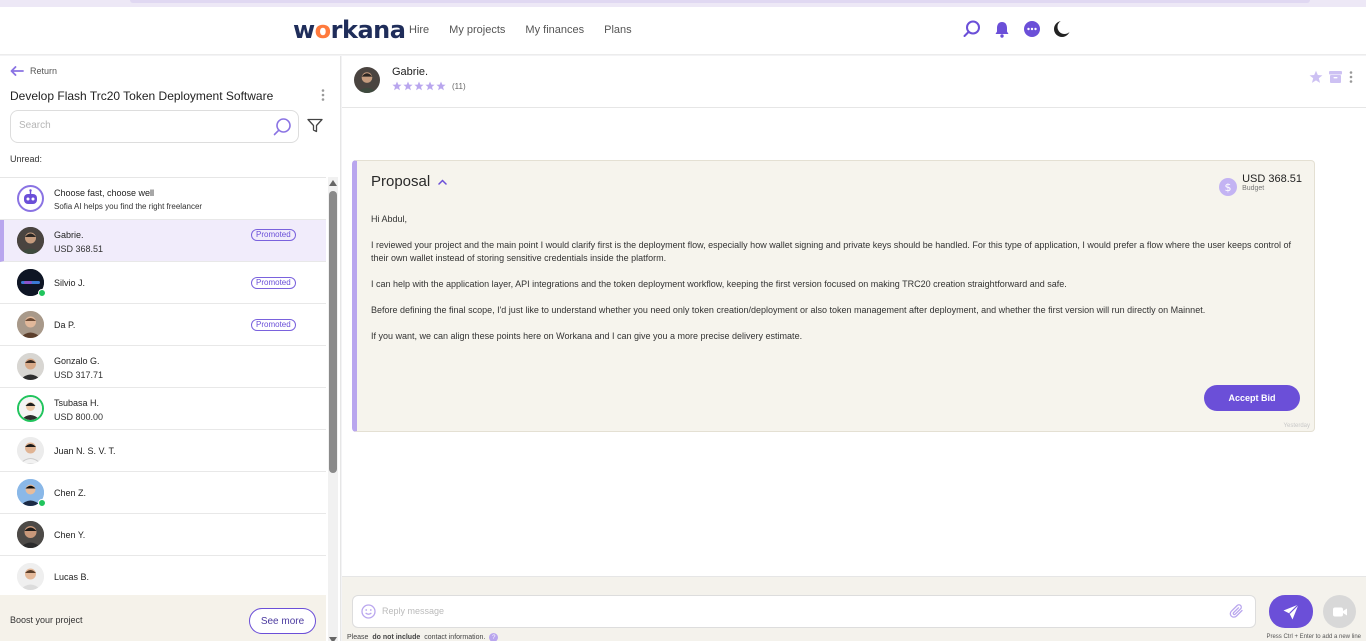 The height and width of the screenshot is (641, 1366). What do you see at coordinates (79, 417) in the screenshot?
I see `bid-amount: USD 800.00` at bounding box center [79, 417].